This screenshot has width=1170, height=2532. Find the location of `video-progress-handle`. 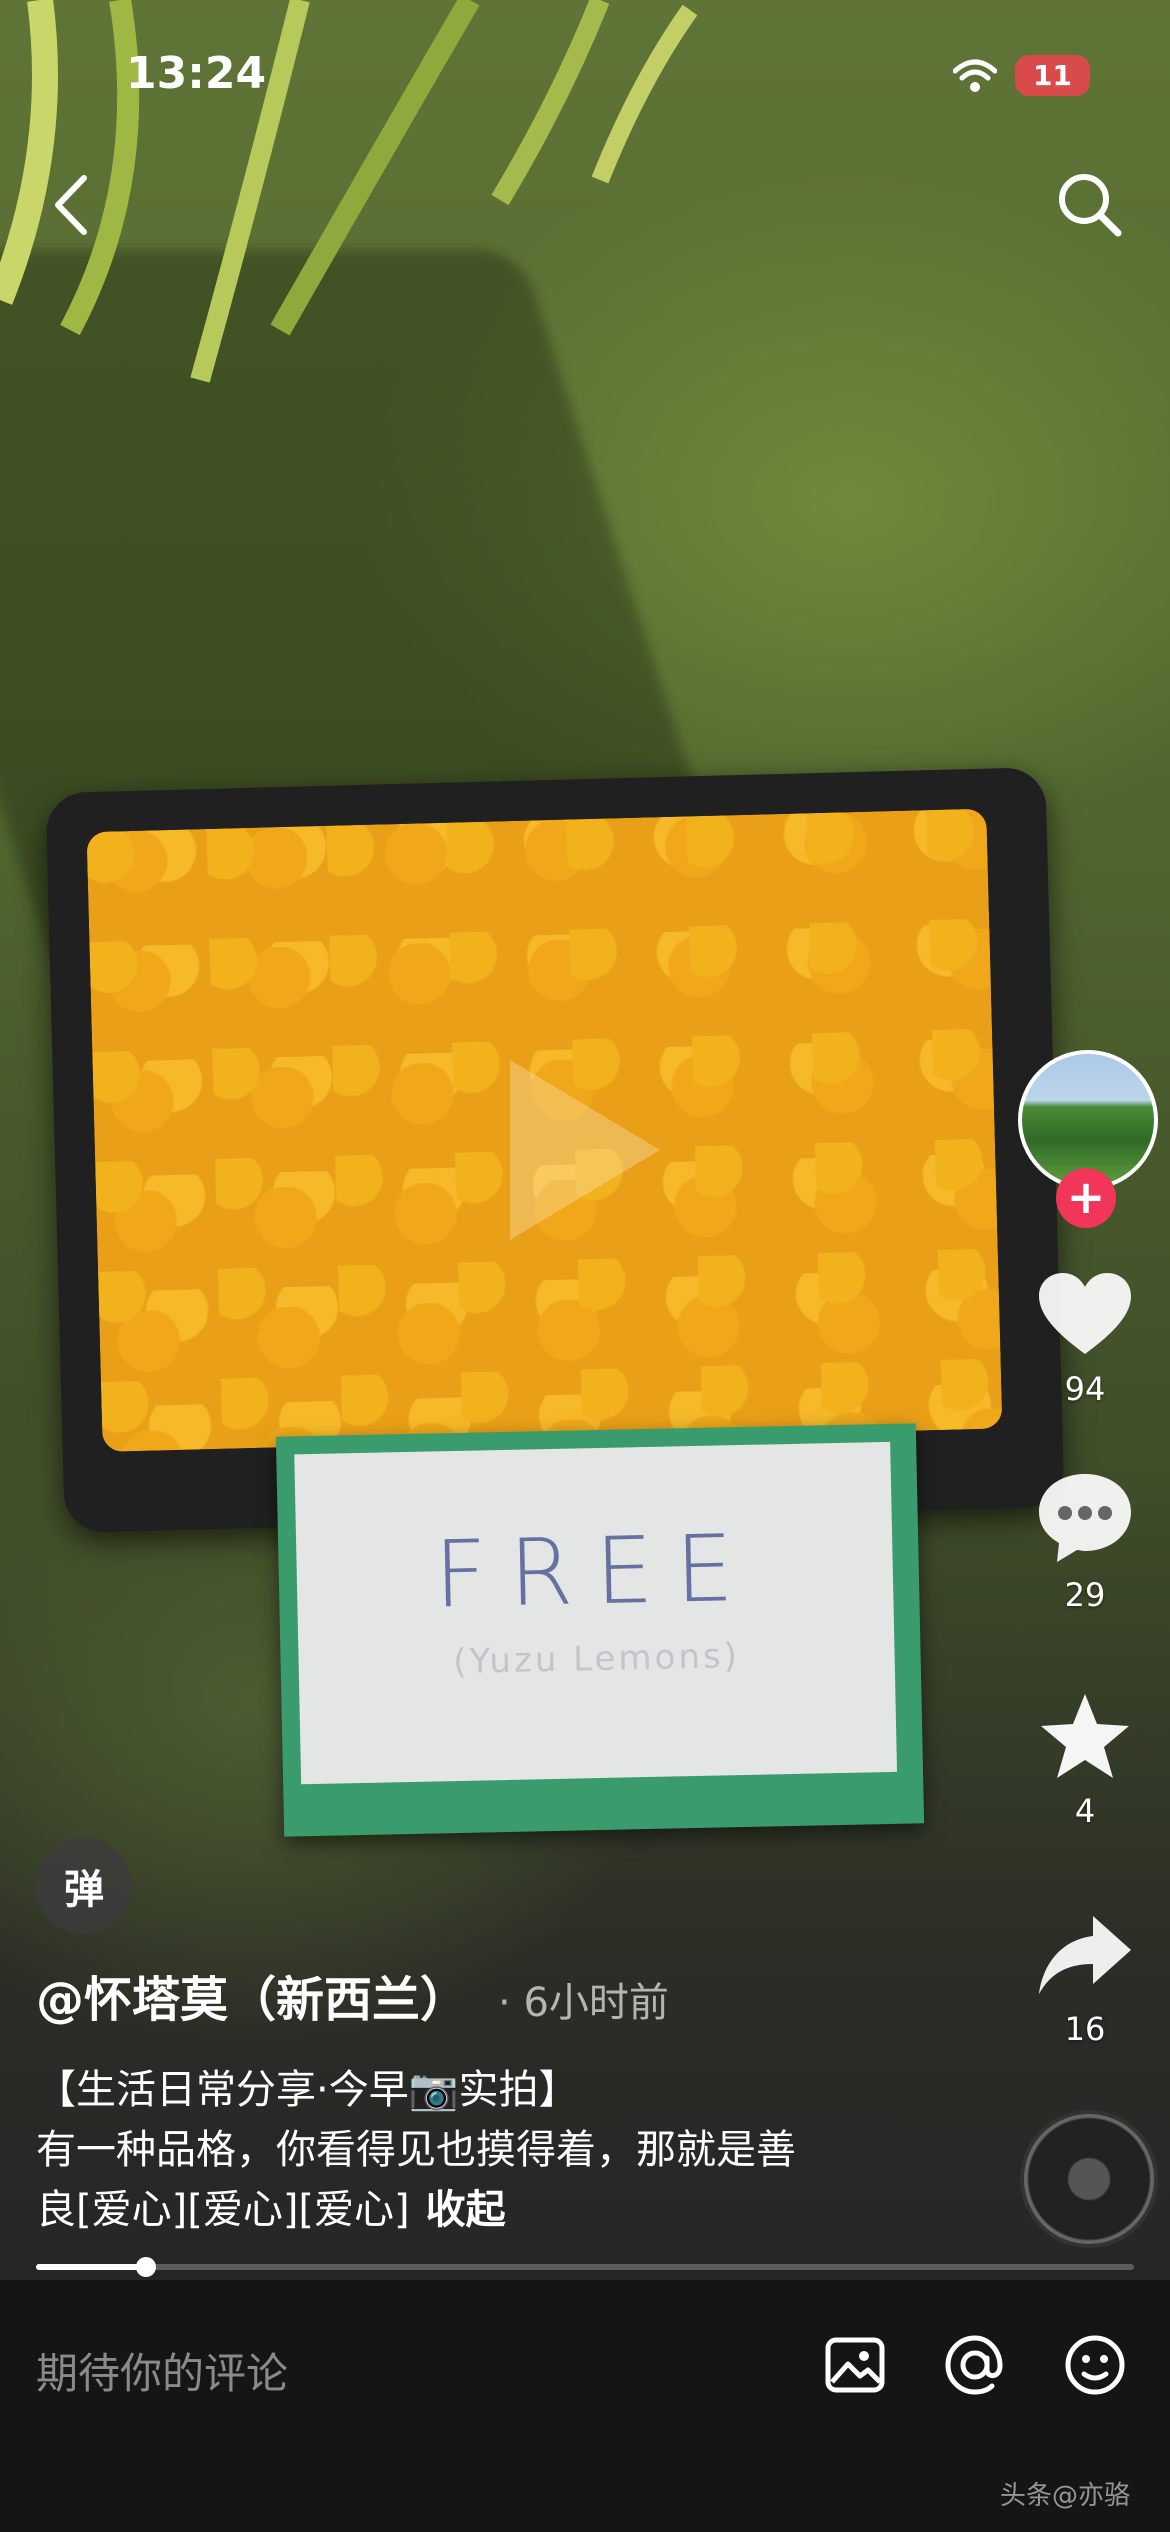

video-progress-handle is located at coordinates (145, 2267).